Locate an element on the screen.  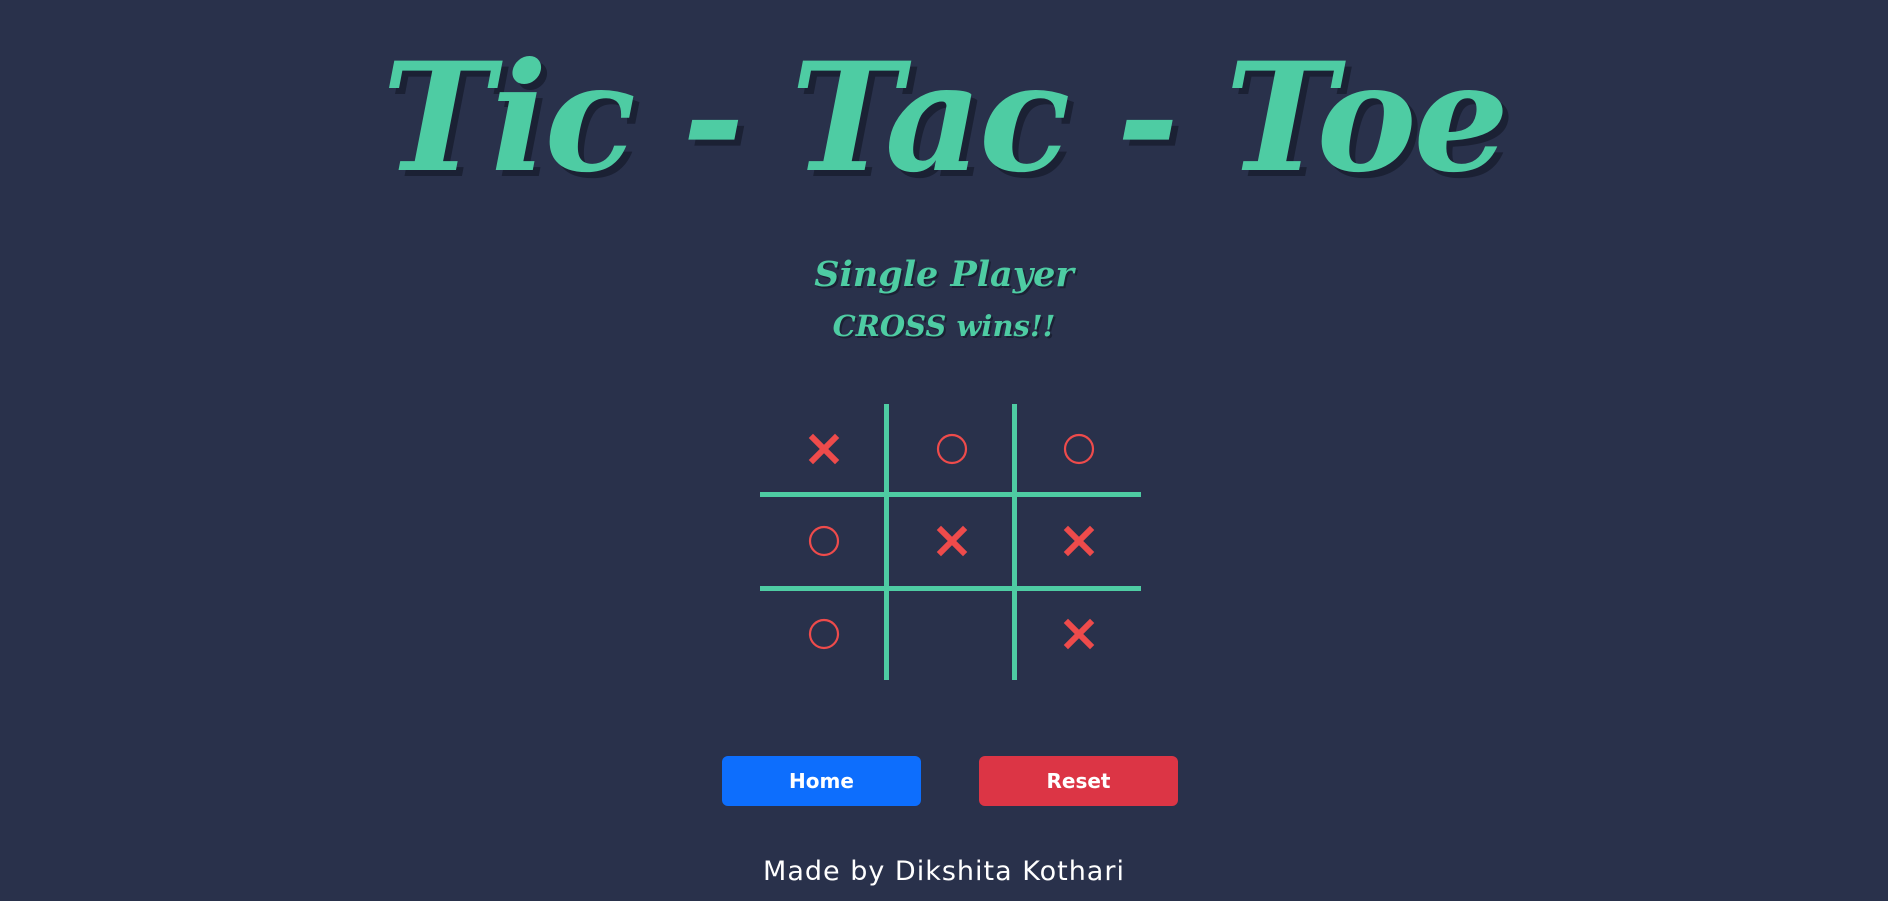
game-mode-label: Single Player is located at coordinates (944, 274).